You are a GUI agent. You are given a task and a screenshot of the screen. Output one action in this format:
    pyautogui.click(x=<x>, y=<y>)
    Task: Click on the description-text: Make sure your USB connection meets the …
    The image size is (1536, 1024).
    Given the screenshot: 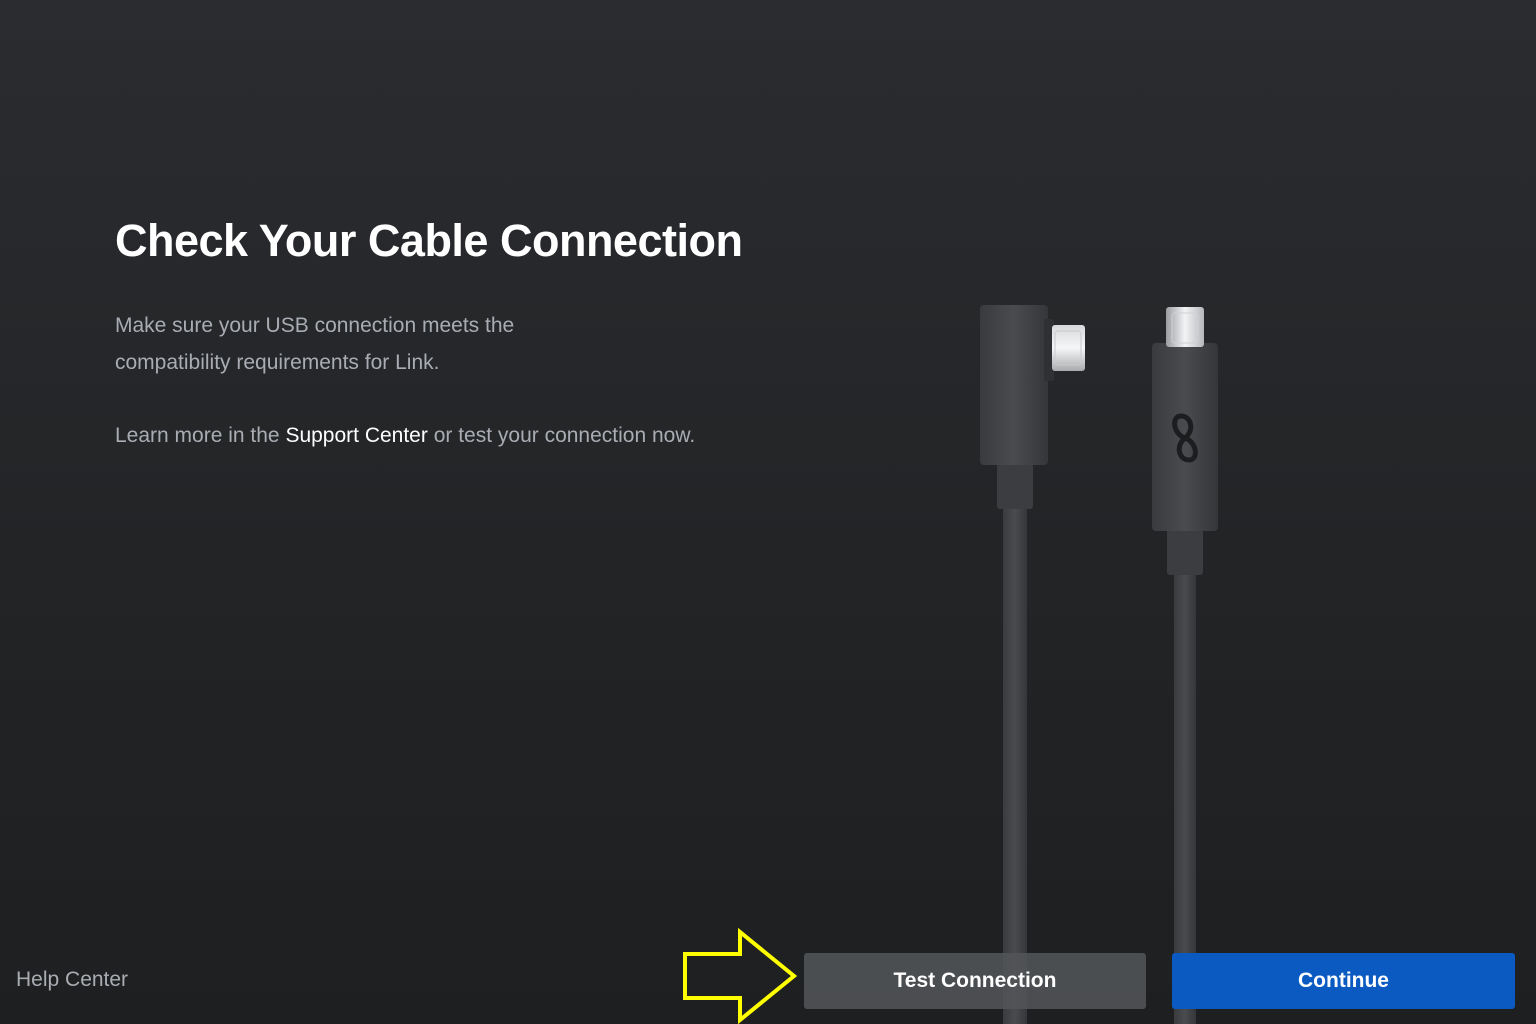 What is the action you would take?
    pyautogui.click(x=315, y=344)
    